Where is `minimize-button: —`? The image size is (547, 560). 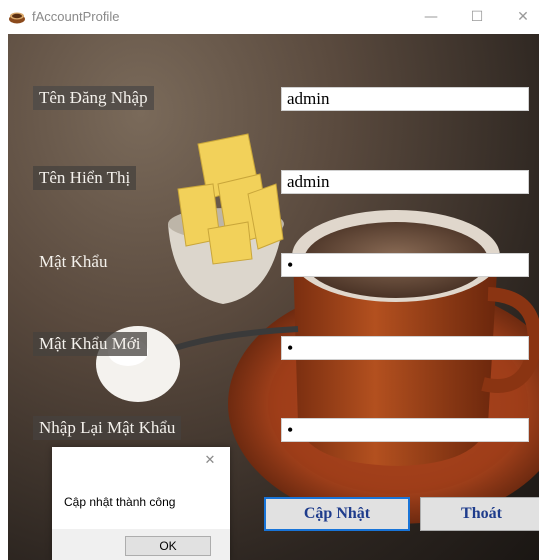 minimize-button: — is located at coordinates (431, 17).